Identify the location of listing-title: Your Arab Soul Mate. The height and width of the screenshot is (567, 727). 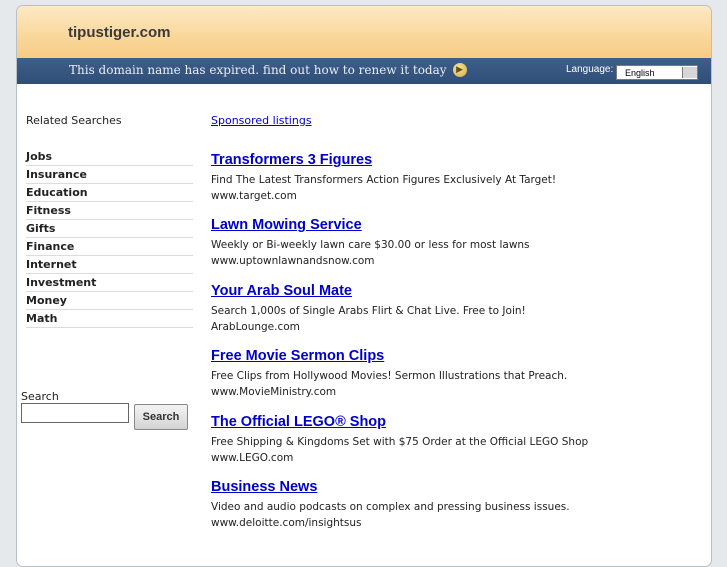
(441, 291).